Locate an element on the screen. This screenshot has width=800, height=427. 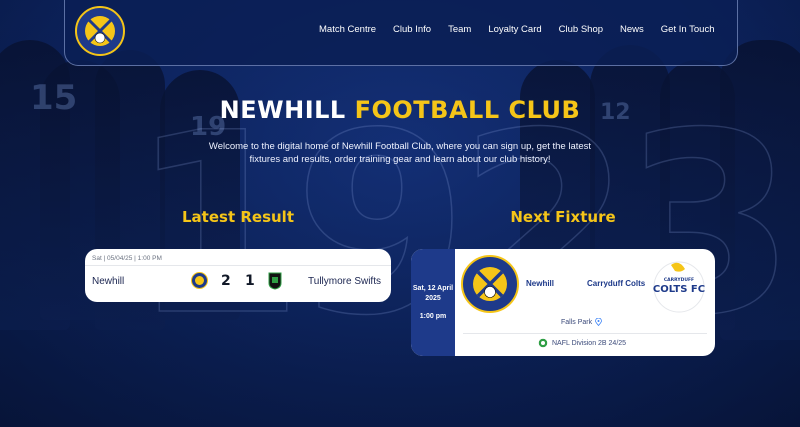
nav-link-match-centre: Match Centre is located at coordinates (348, 29).